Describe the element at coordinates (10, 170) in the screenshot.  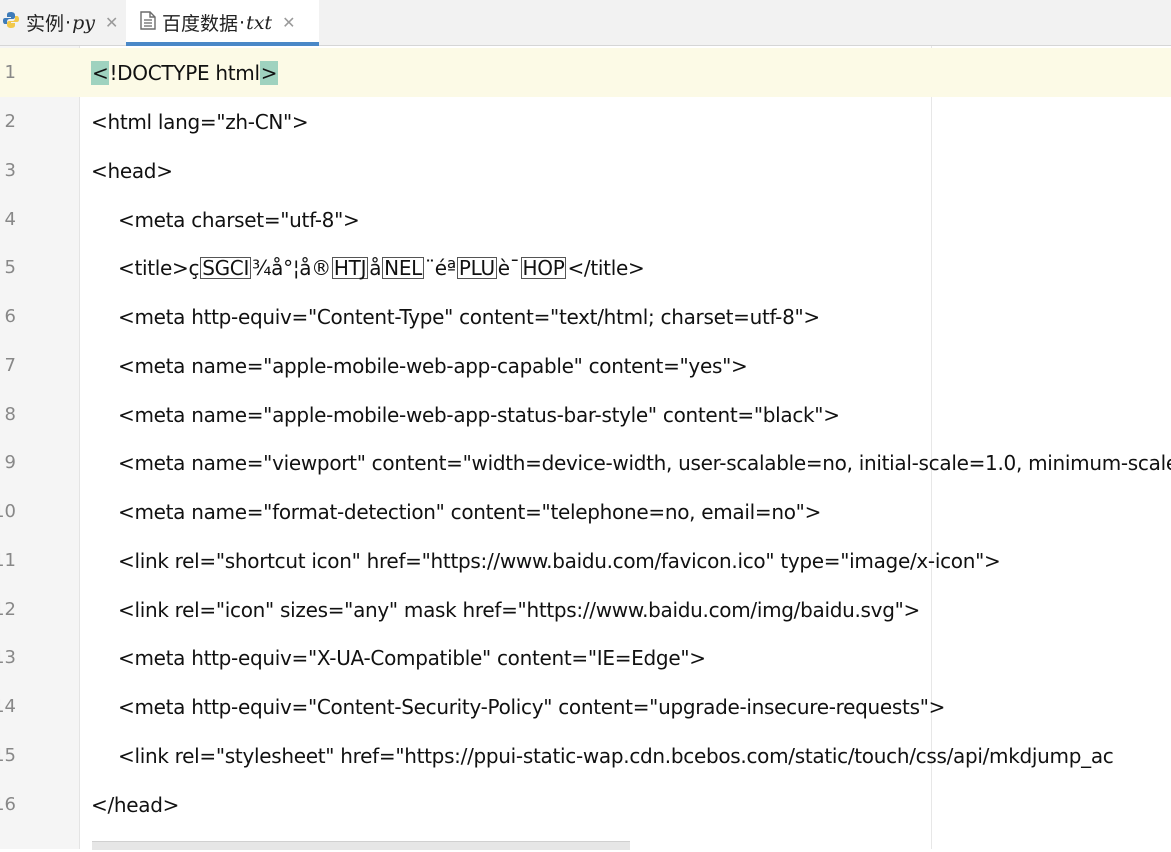
I see `line-number: 3` at that location.